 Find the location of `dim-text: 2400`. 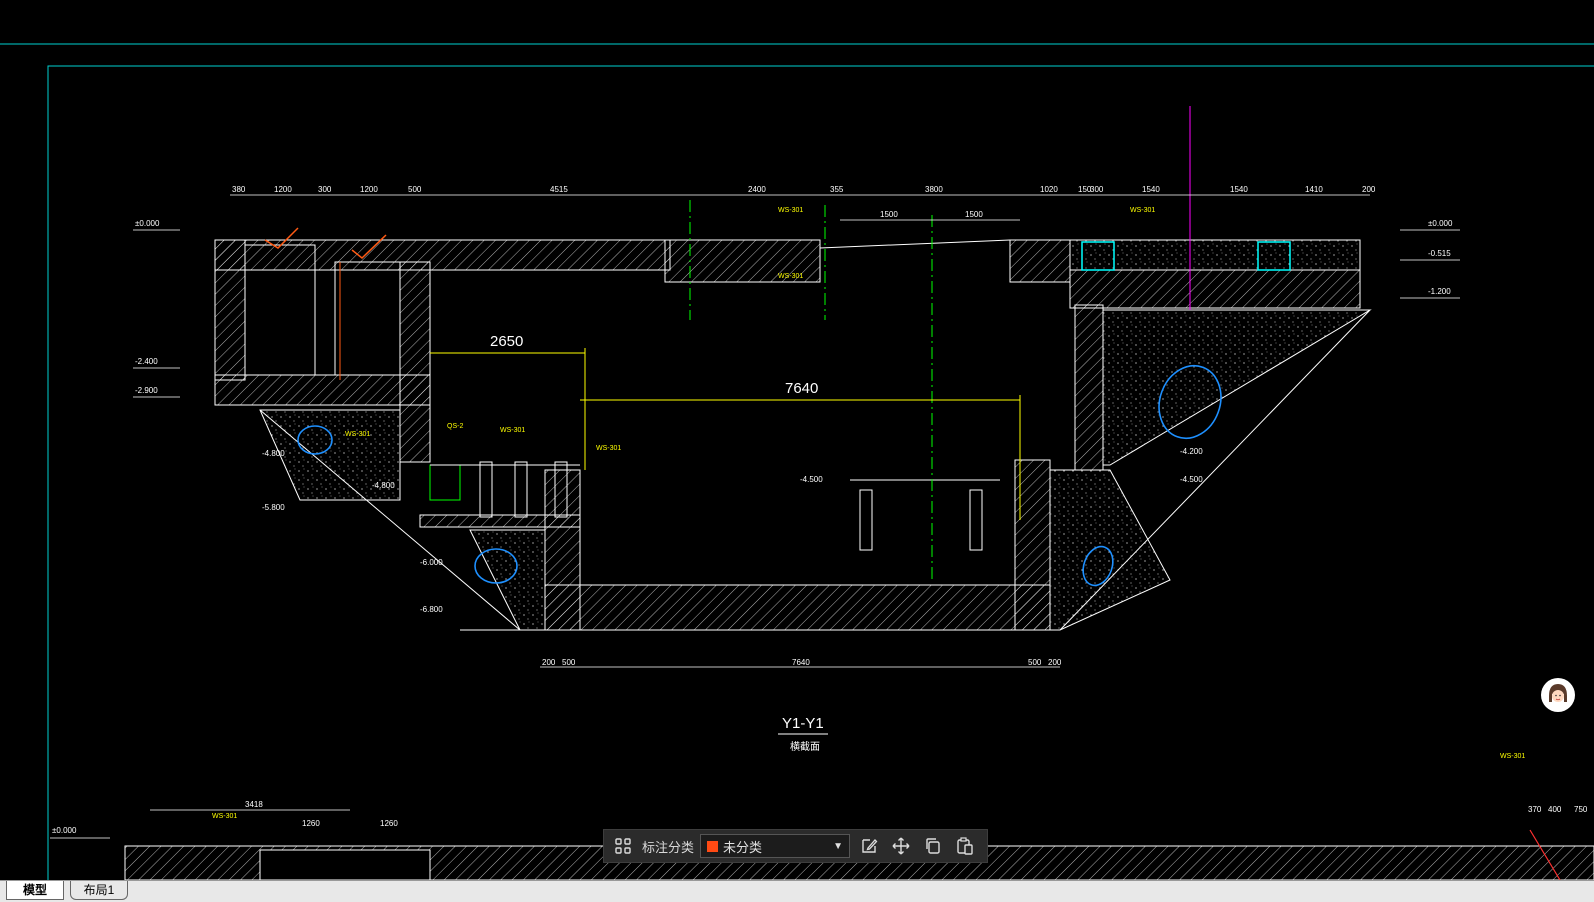

dim-text: 2400 is located at coordinates (757, 189).